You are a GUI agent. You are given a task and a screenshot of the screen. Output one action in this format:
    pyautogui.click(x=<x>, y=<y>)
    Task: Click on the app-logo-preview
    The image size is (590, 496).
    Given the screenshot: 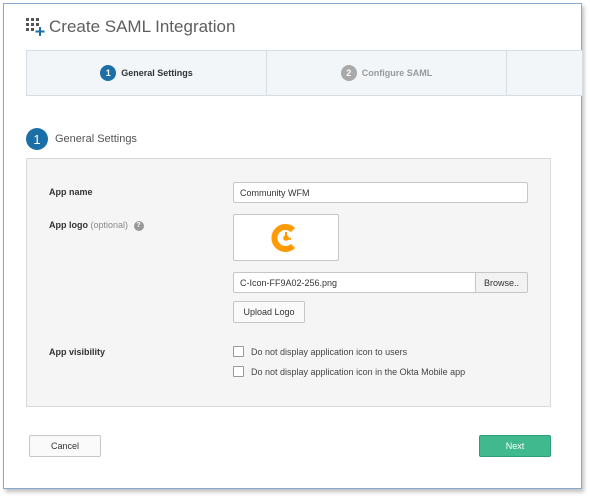 What is the action you would take?
    pyautogui.click(x=286, y=237)
    